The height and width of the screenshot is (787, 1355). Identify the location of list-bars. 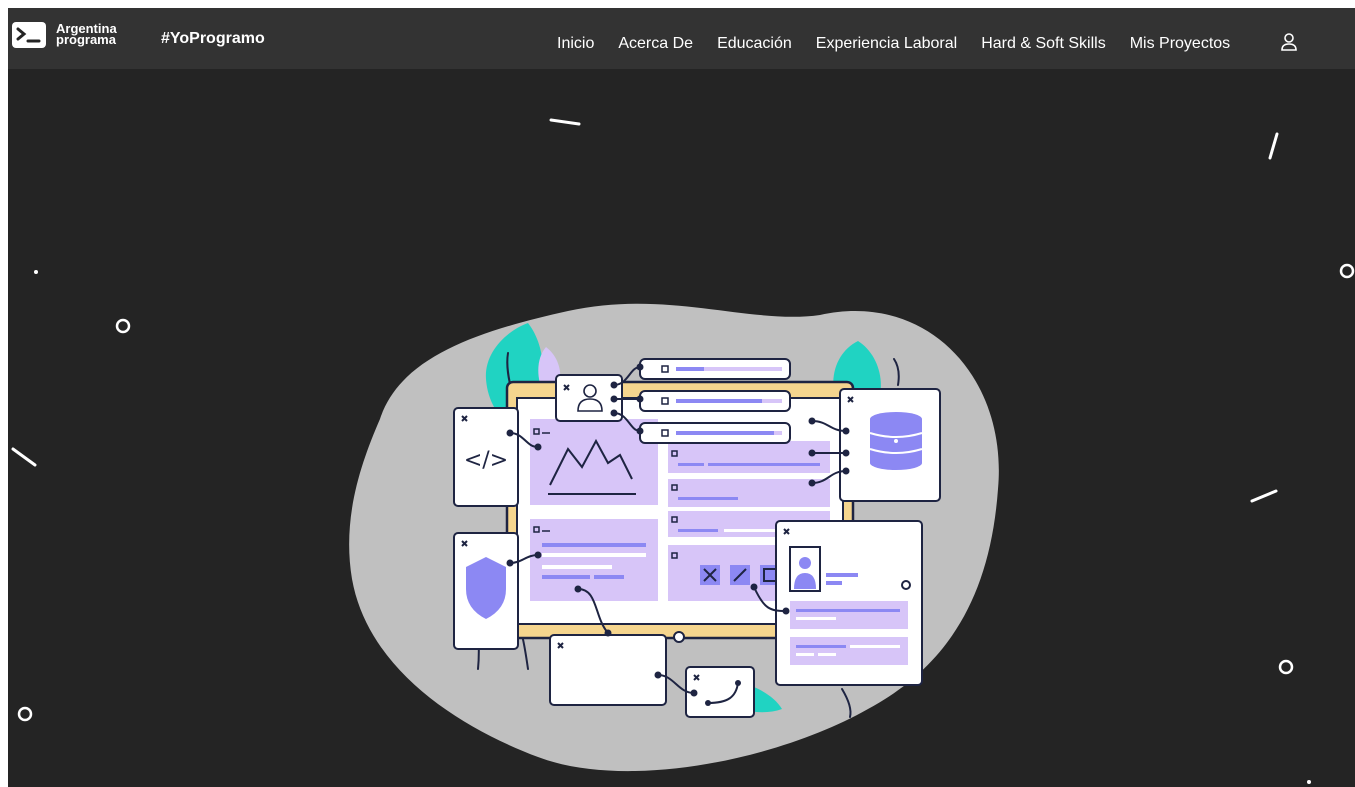
(715, 401).